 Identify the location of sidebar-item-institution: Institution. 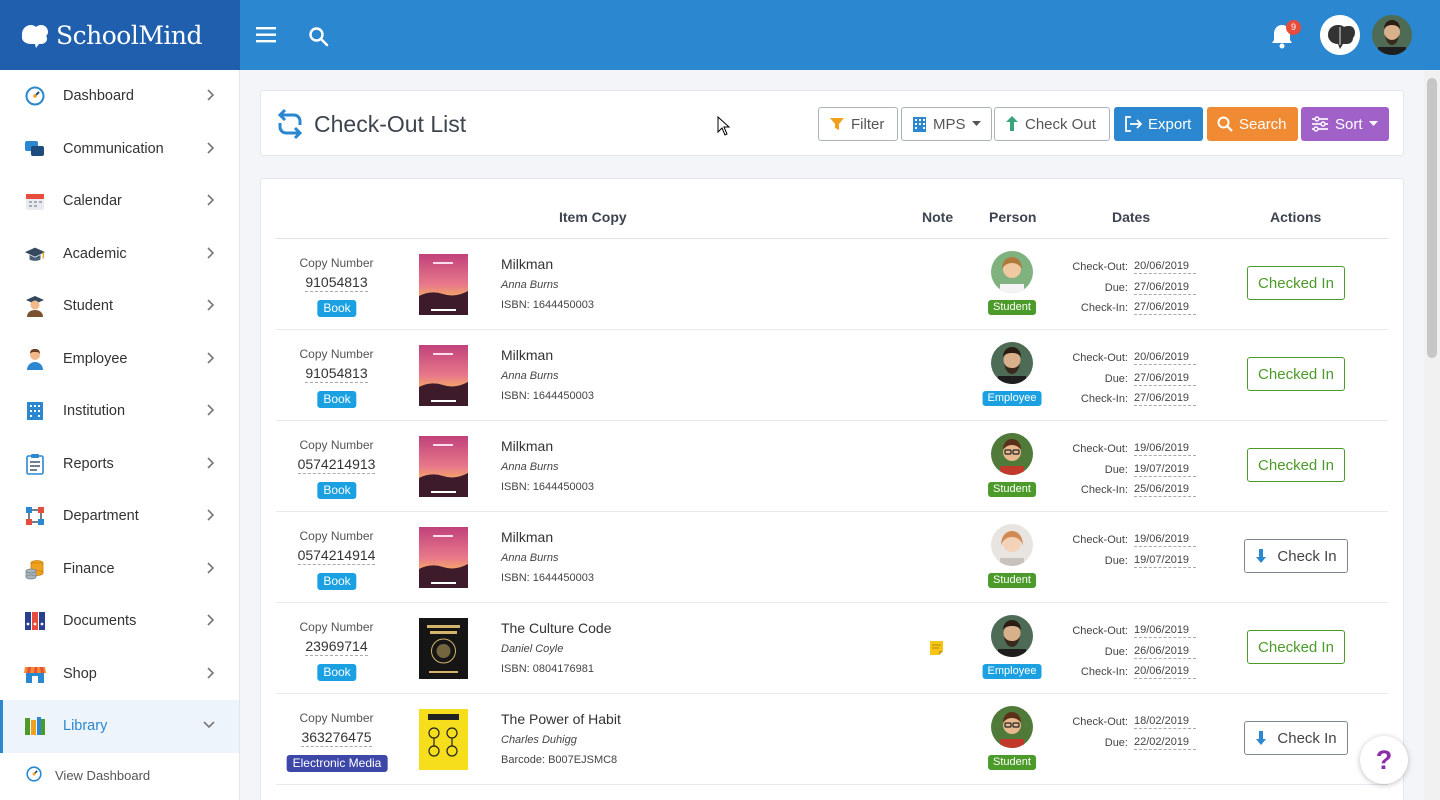
(119, 411).